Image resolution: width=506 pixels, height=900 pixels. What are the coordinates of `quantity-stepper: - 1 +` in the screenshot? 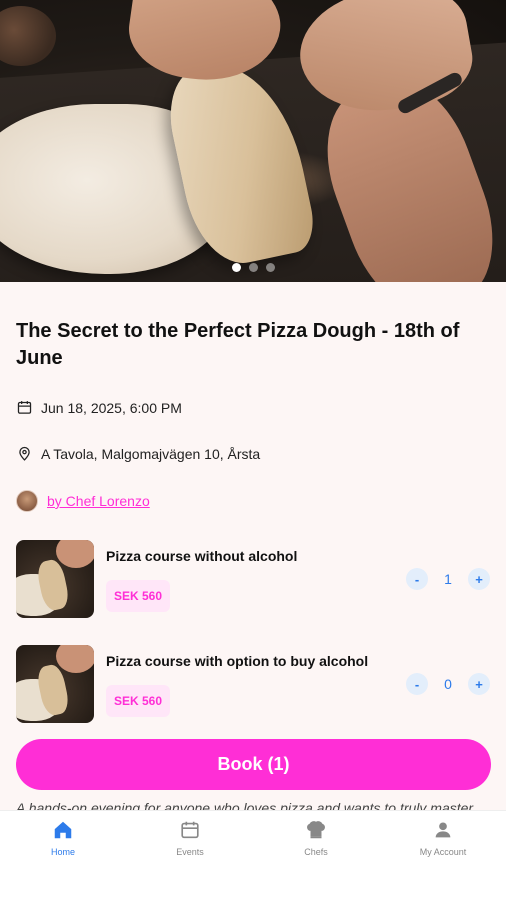 It's located at (448, 579).